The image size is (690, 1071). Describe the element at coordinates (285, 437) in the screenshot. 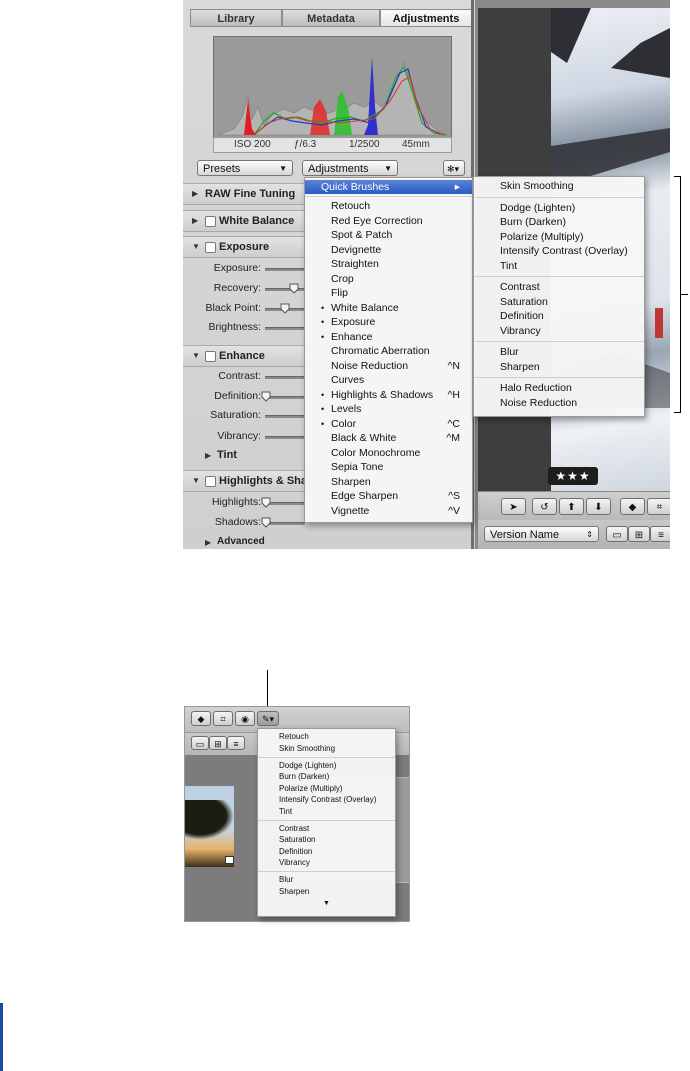

I see `vibrancy-slider` at that location.